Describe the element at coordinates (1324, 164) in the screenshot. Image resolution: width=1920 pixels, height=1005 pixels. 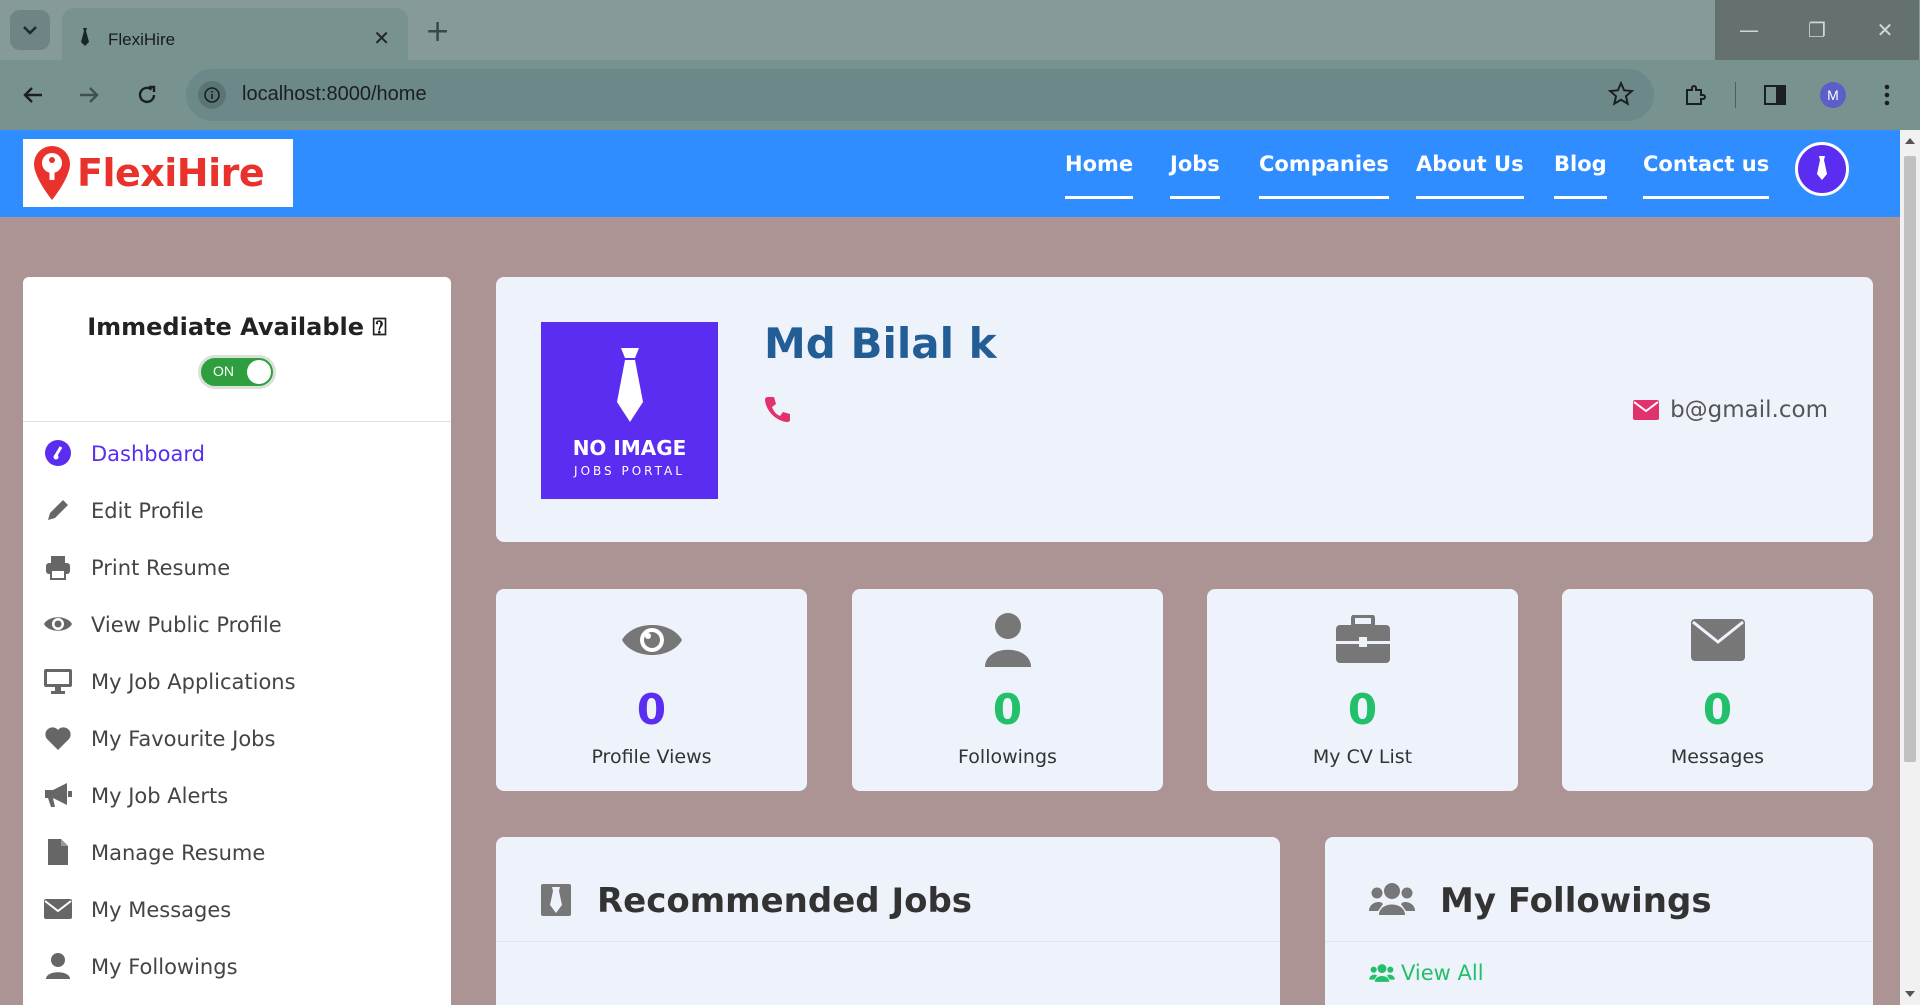
I see `nav-companies-label: Companies` at that location.